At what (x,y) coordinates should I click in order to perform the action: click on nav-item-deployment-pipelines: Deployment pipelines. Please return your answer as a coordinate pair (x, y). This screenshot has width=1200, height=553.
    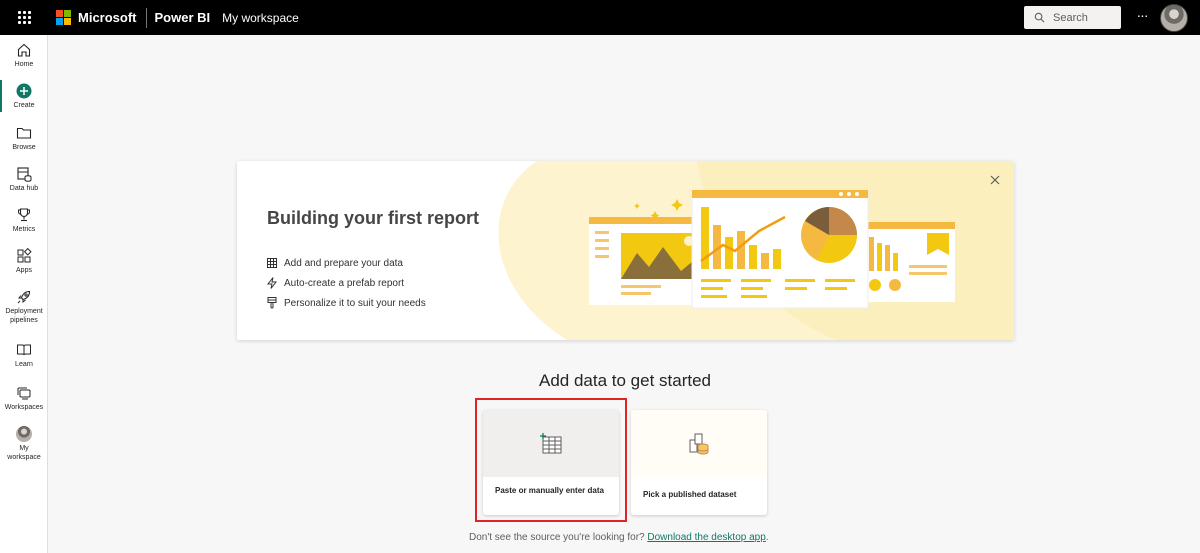
    Looking at the image, I should click on (24, 307).